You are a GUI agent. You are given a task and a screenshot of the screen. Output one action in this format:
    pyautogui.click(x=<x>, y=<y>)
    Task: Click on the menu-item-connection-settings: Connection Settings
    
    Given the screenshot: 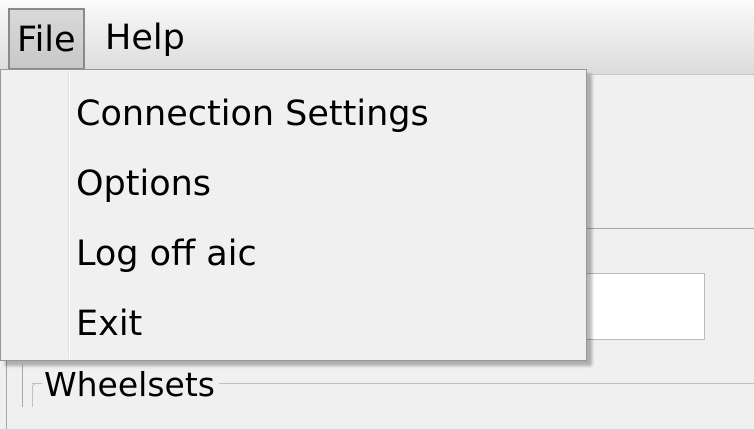 What is the action you would take?
    pyautogui.click(x=293, y=114)
    